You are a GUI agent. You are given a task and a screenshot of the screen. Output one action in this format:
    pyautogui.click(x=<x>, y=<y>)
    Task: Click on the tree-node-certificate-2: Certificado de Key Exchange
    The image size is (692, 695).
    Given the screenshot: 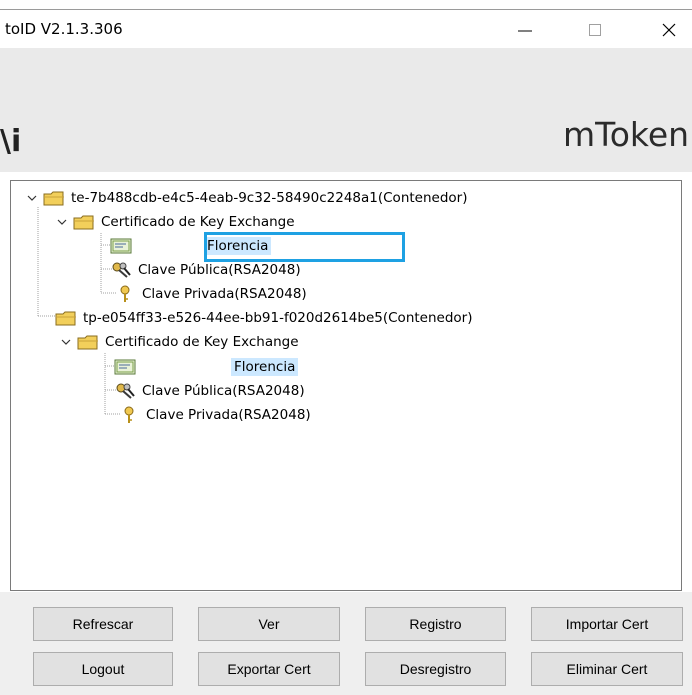 What is the action you would take?
    pyautogui.click(x=180, y=342)
    